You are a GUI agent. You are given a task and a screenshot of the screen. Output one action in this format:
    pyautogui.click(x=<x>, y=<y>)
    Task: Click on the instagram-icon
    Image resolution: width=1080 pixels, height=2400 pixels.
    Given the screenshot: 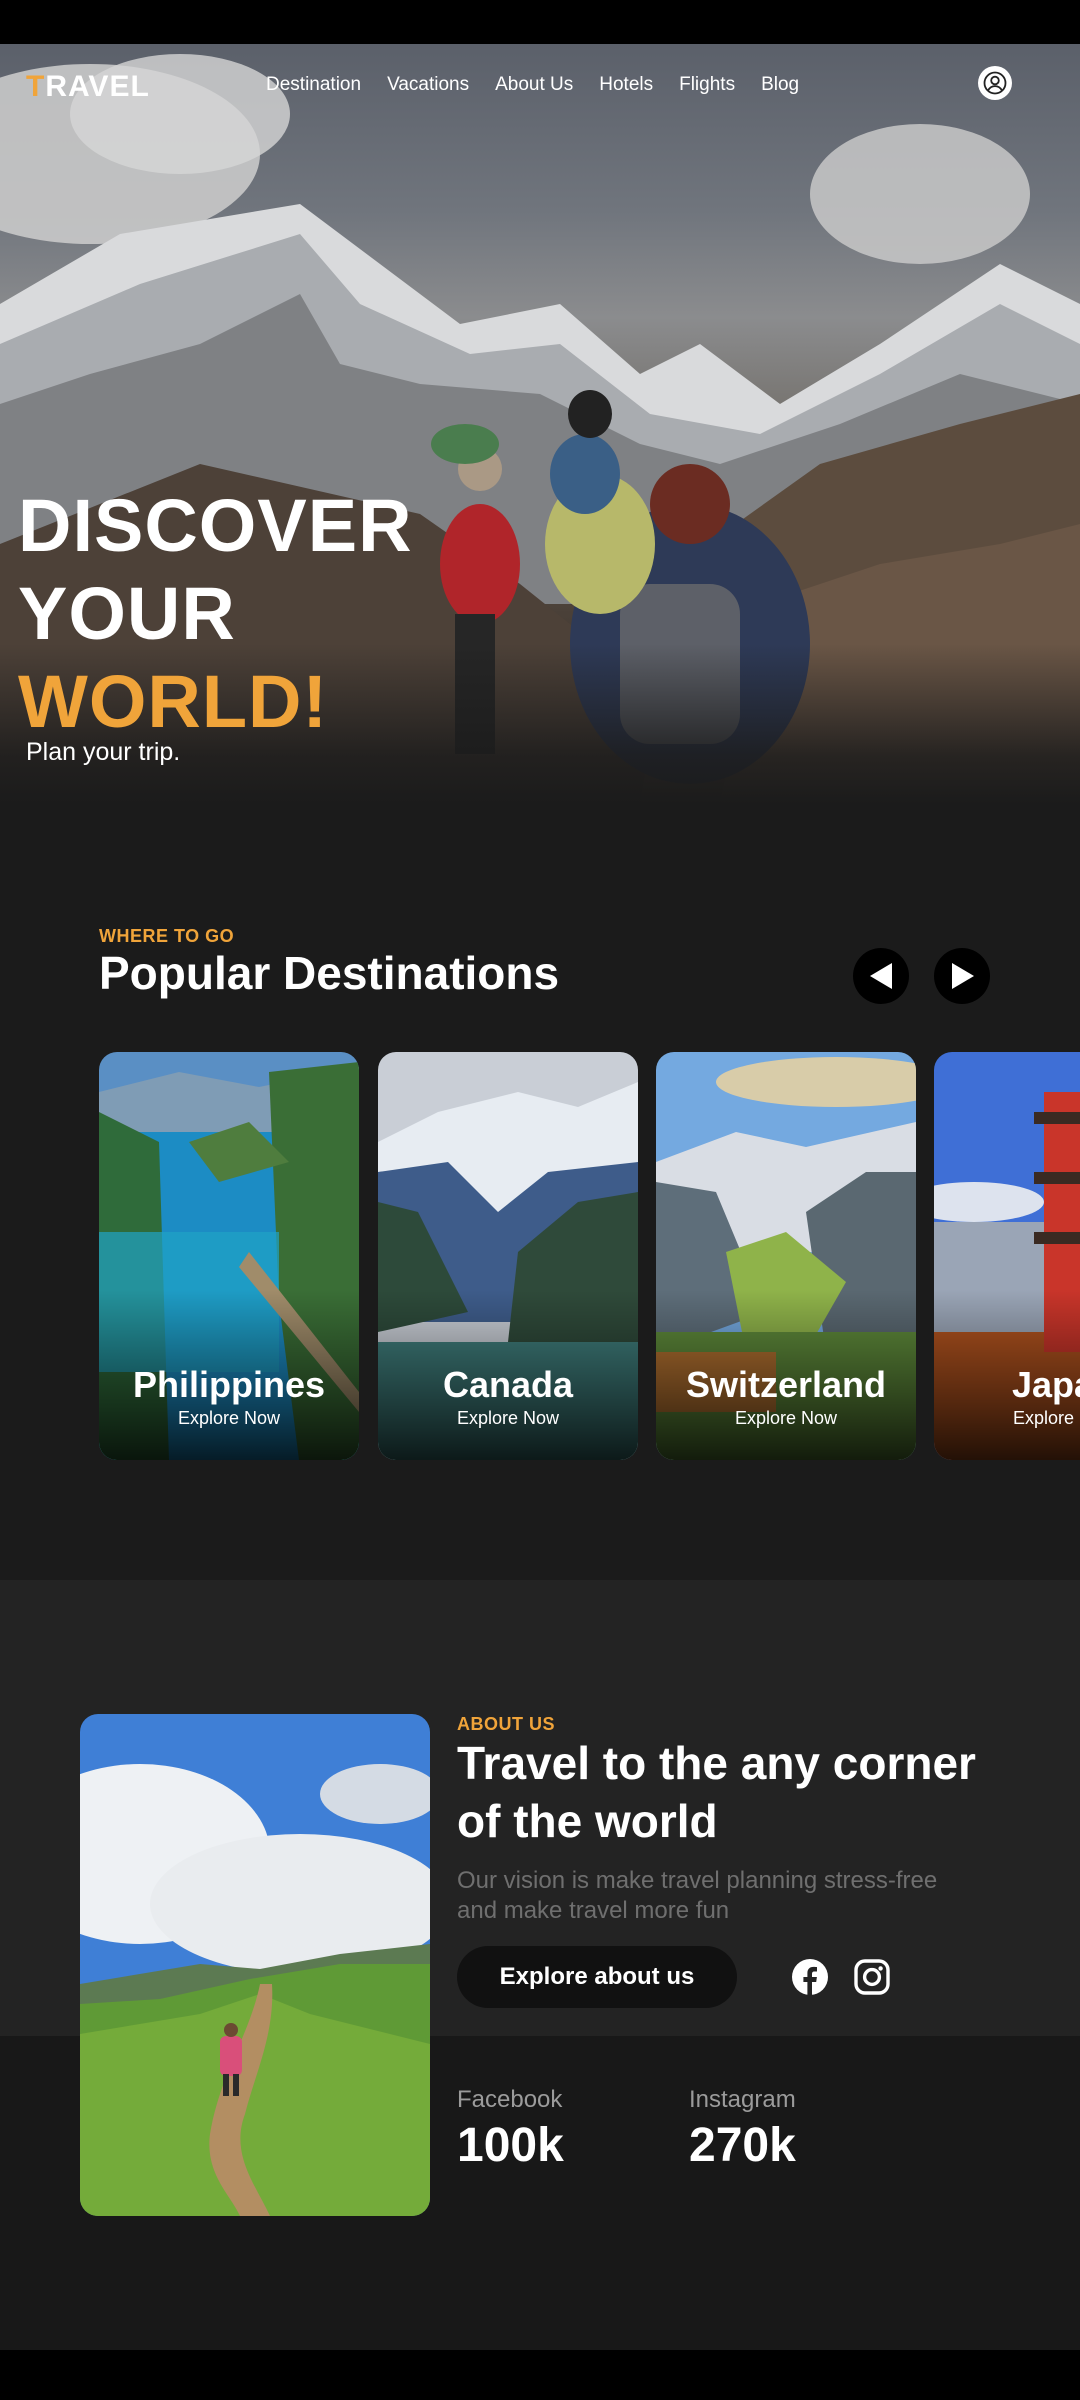 What is the action you would take?
    pyautogui.click(x=872, y=1977)
    